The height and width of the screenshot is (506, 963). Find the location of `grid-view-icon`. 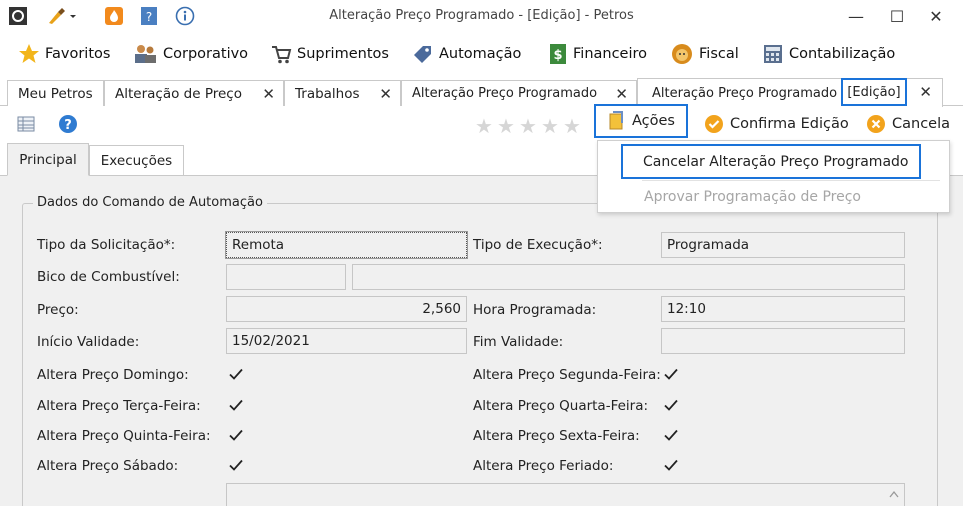

grid-view-icon is located at coordinates (26, 126).